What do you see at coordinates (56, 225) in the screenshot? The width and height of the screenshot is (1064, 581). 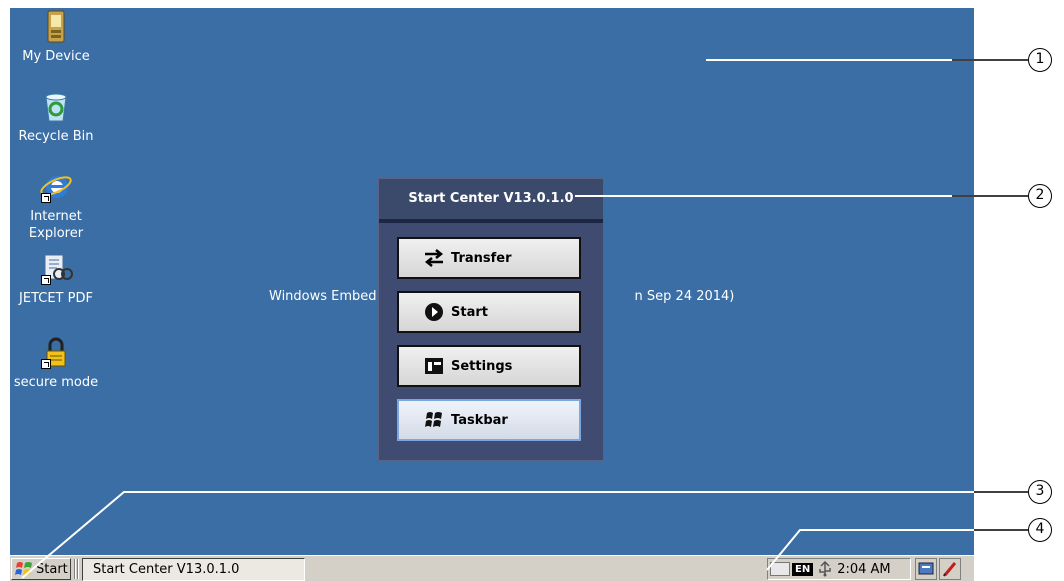 I see `desktop-icon-label: Internet Explorer` at bounding box center [56, 225].